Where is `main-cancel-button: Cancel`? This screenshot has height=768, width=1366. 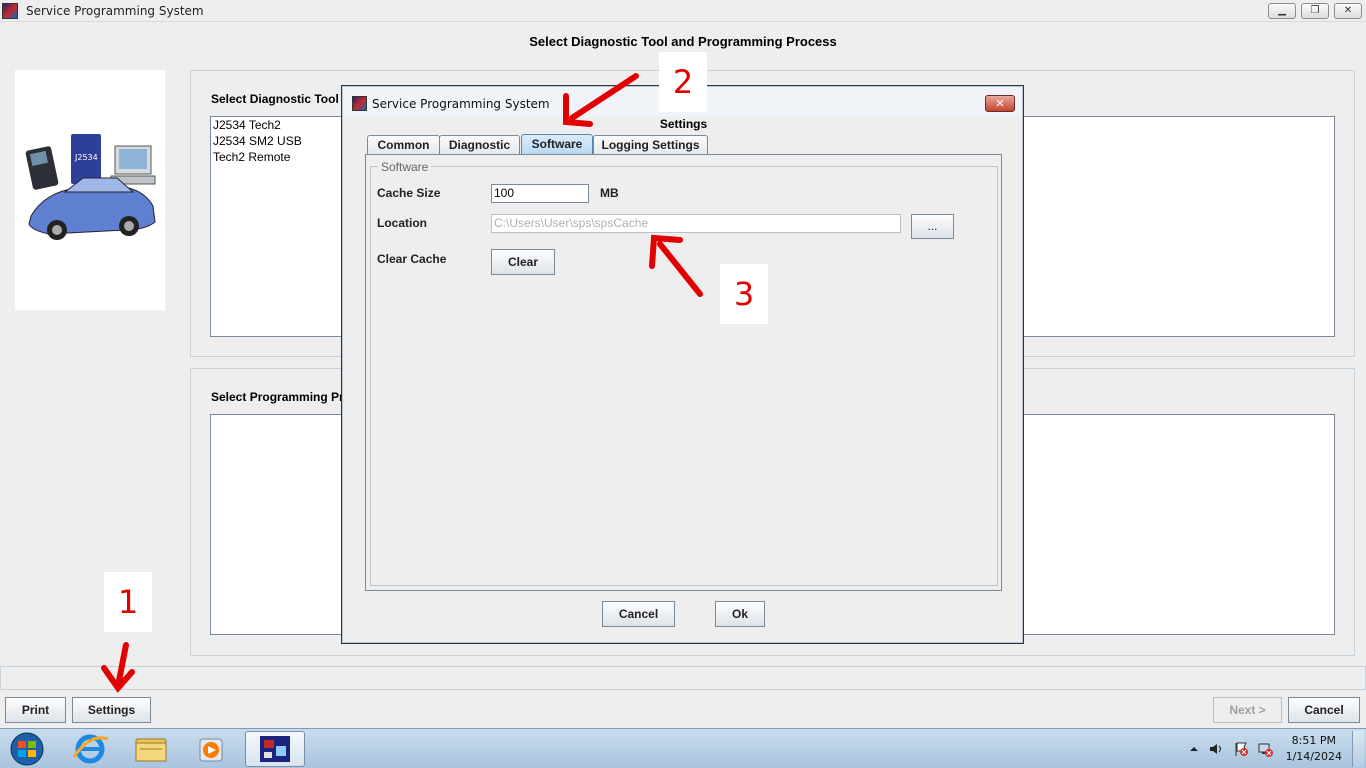 main-cancel-button: Cancel is located at coordinates (1324, 710).